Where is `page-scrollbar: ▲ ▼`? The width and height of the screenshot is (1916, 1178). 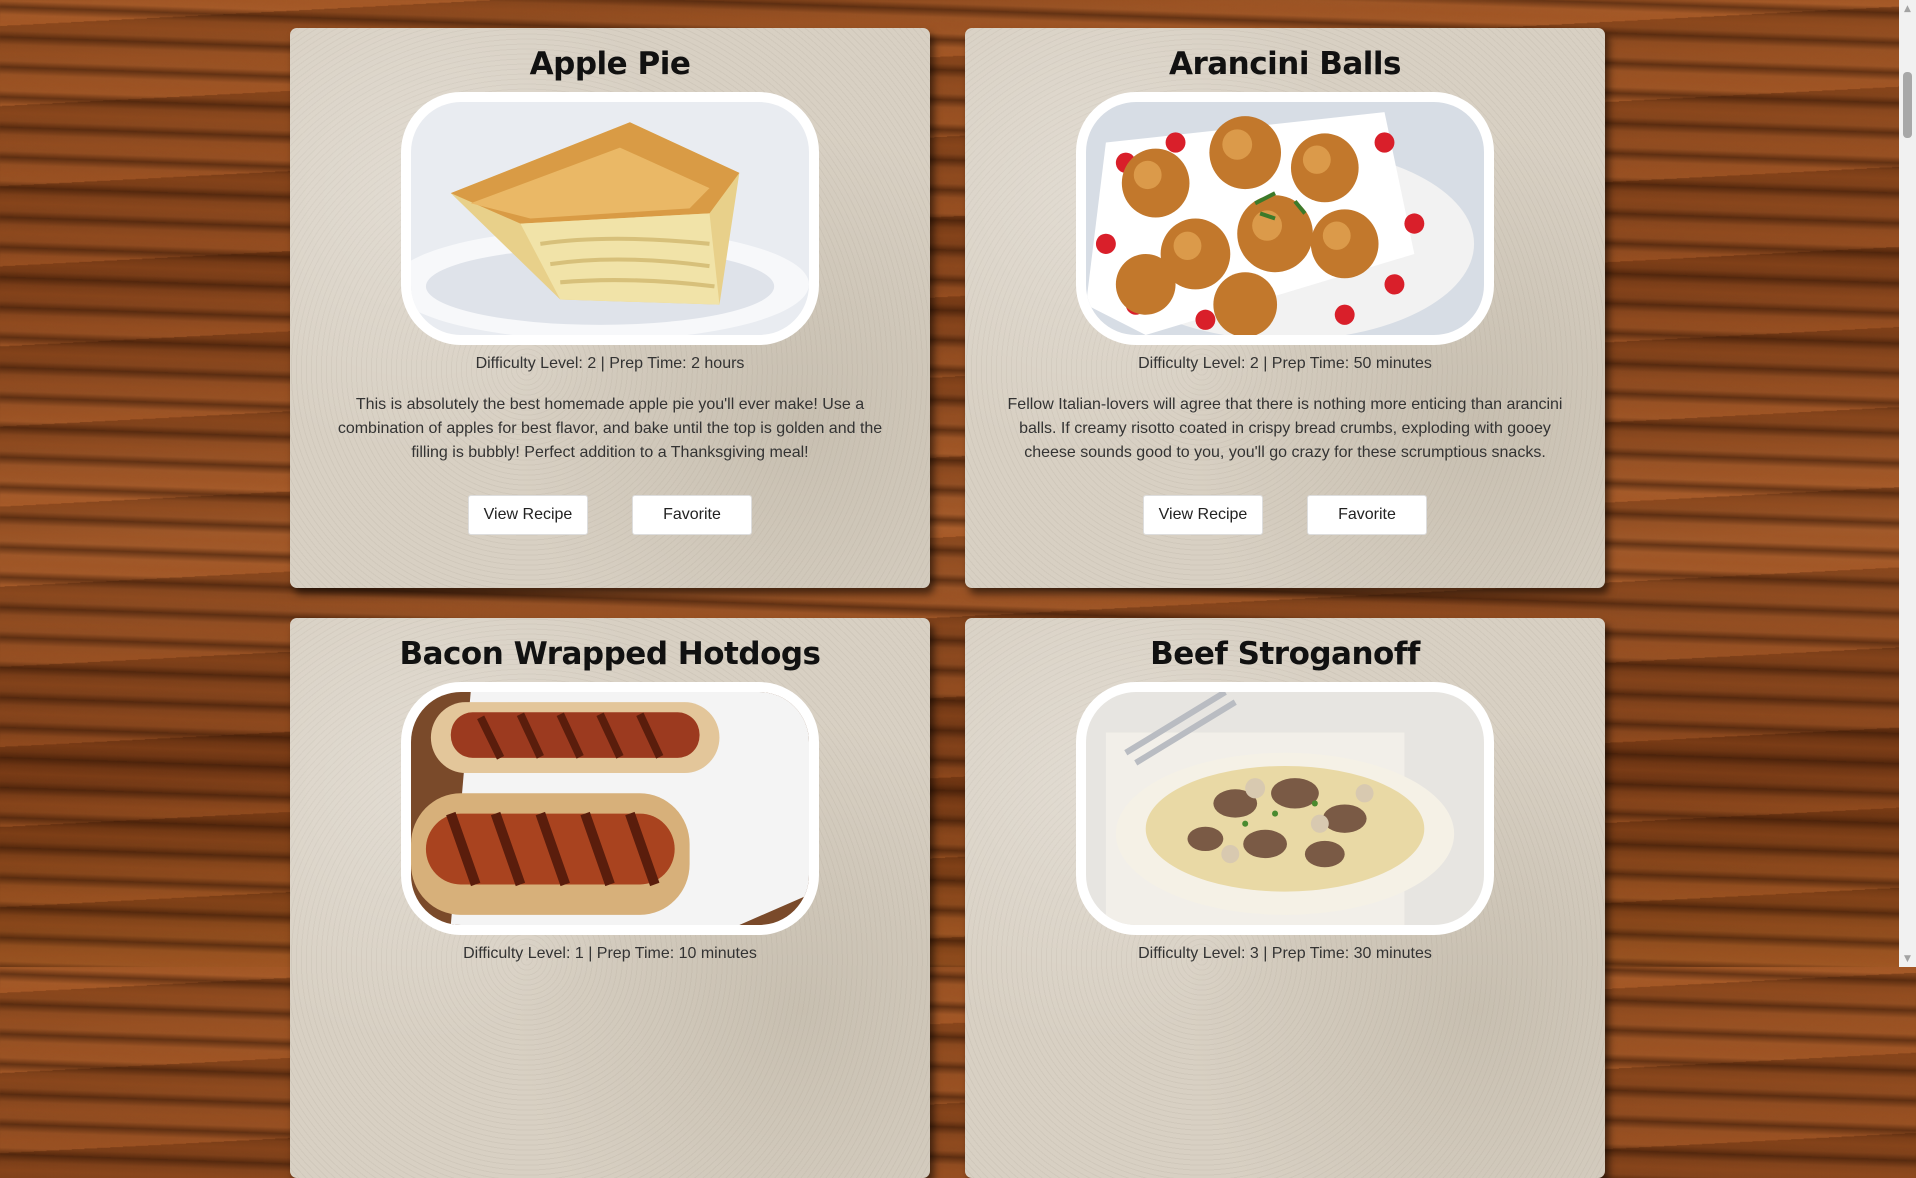 page-scrollbar: ▲ ▼ is located at coordinates (1907, 483).